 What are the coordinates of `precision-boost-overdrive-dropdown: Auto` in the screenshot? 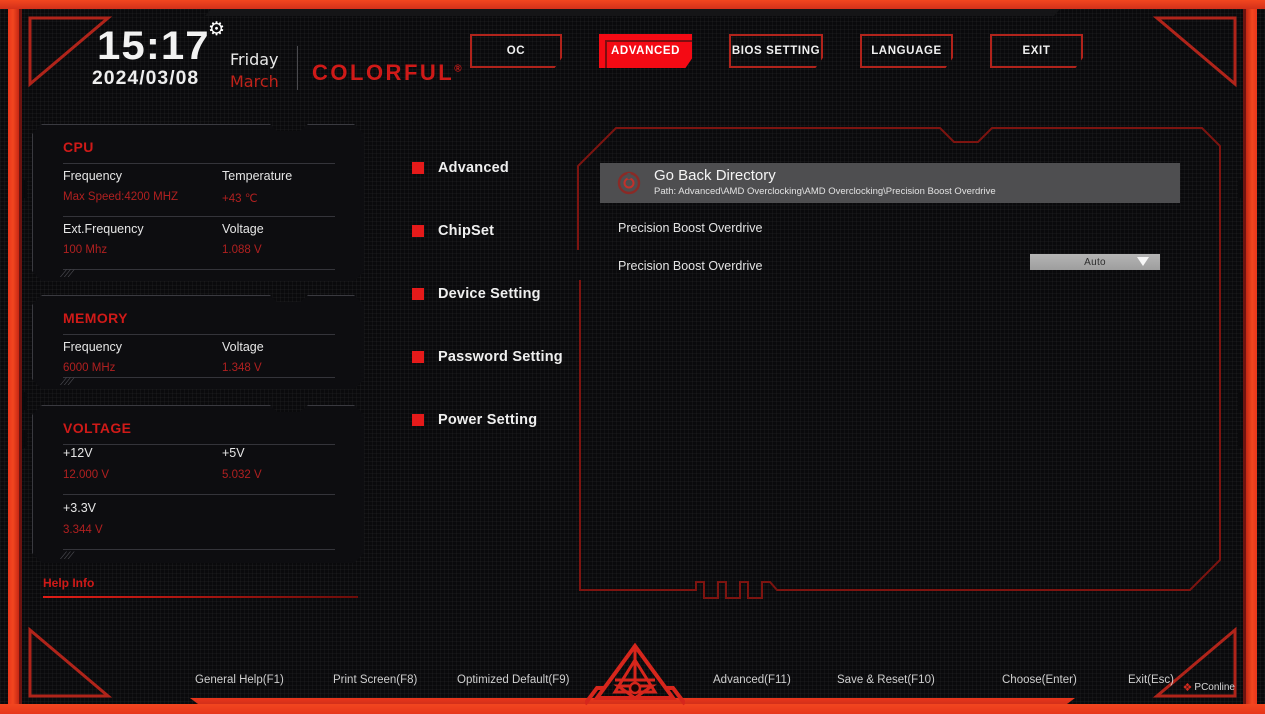 It's located at (1095, 262).